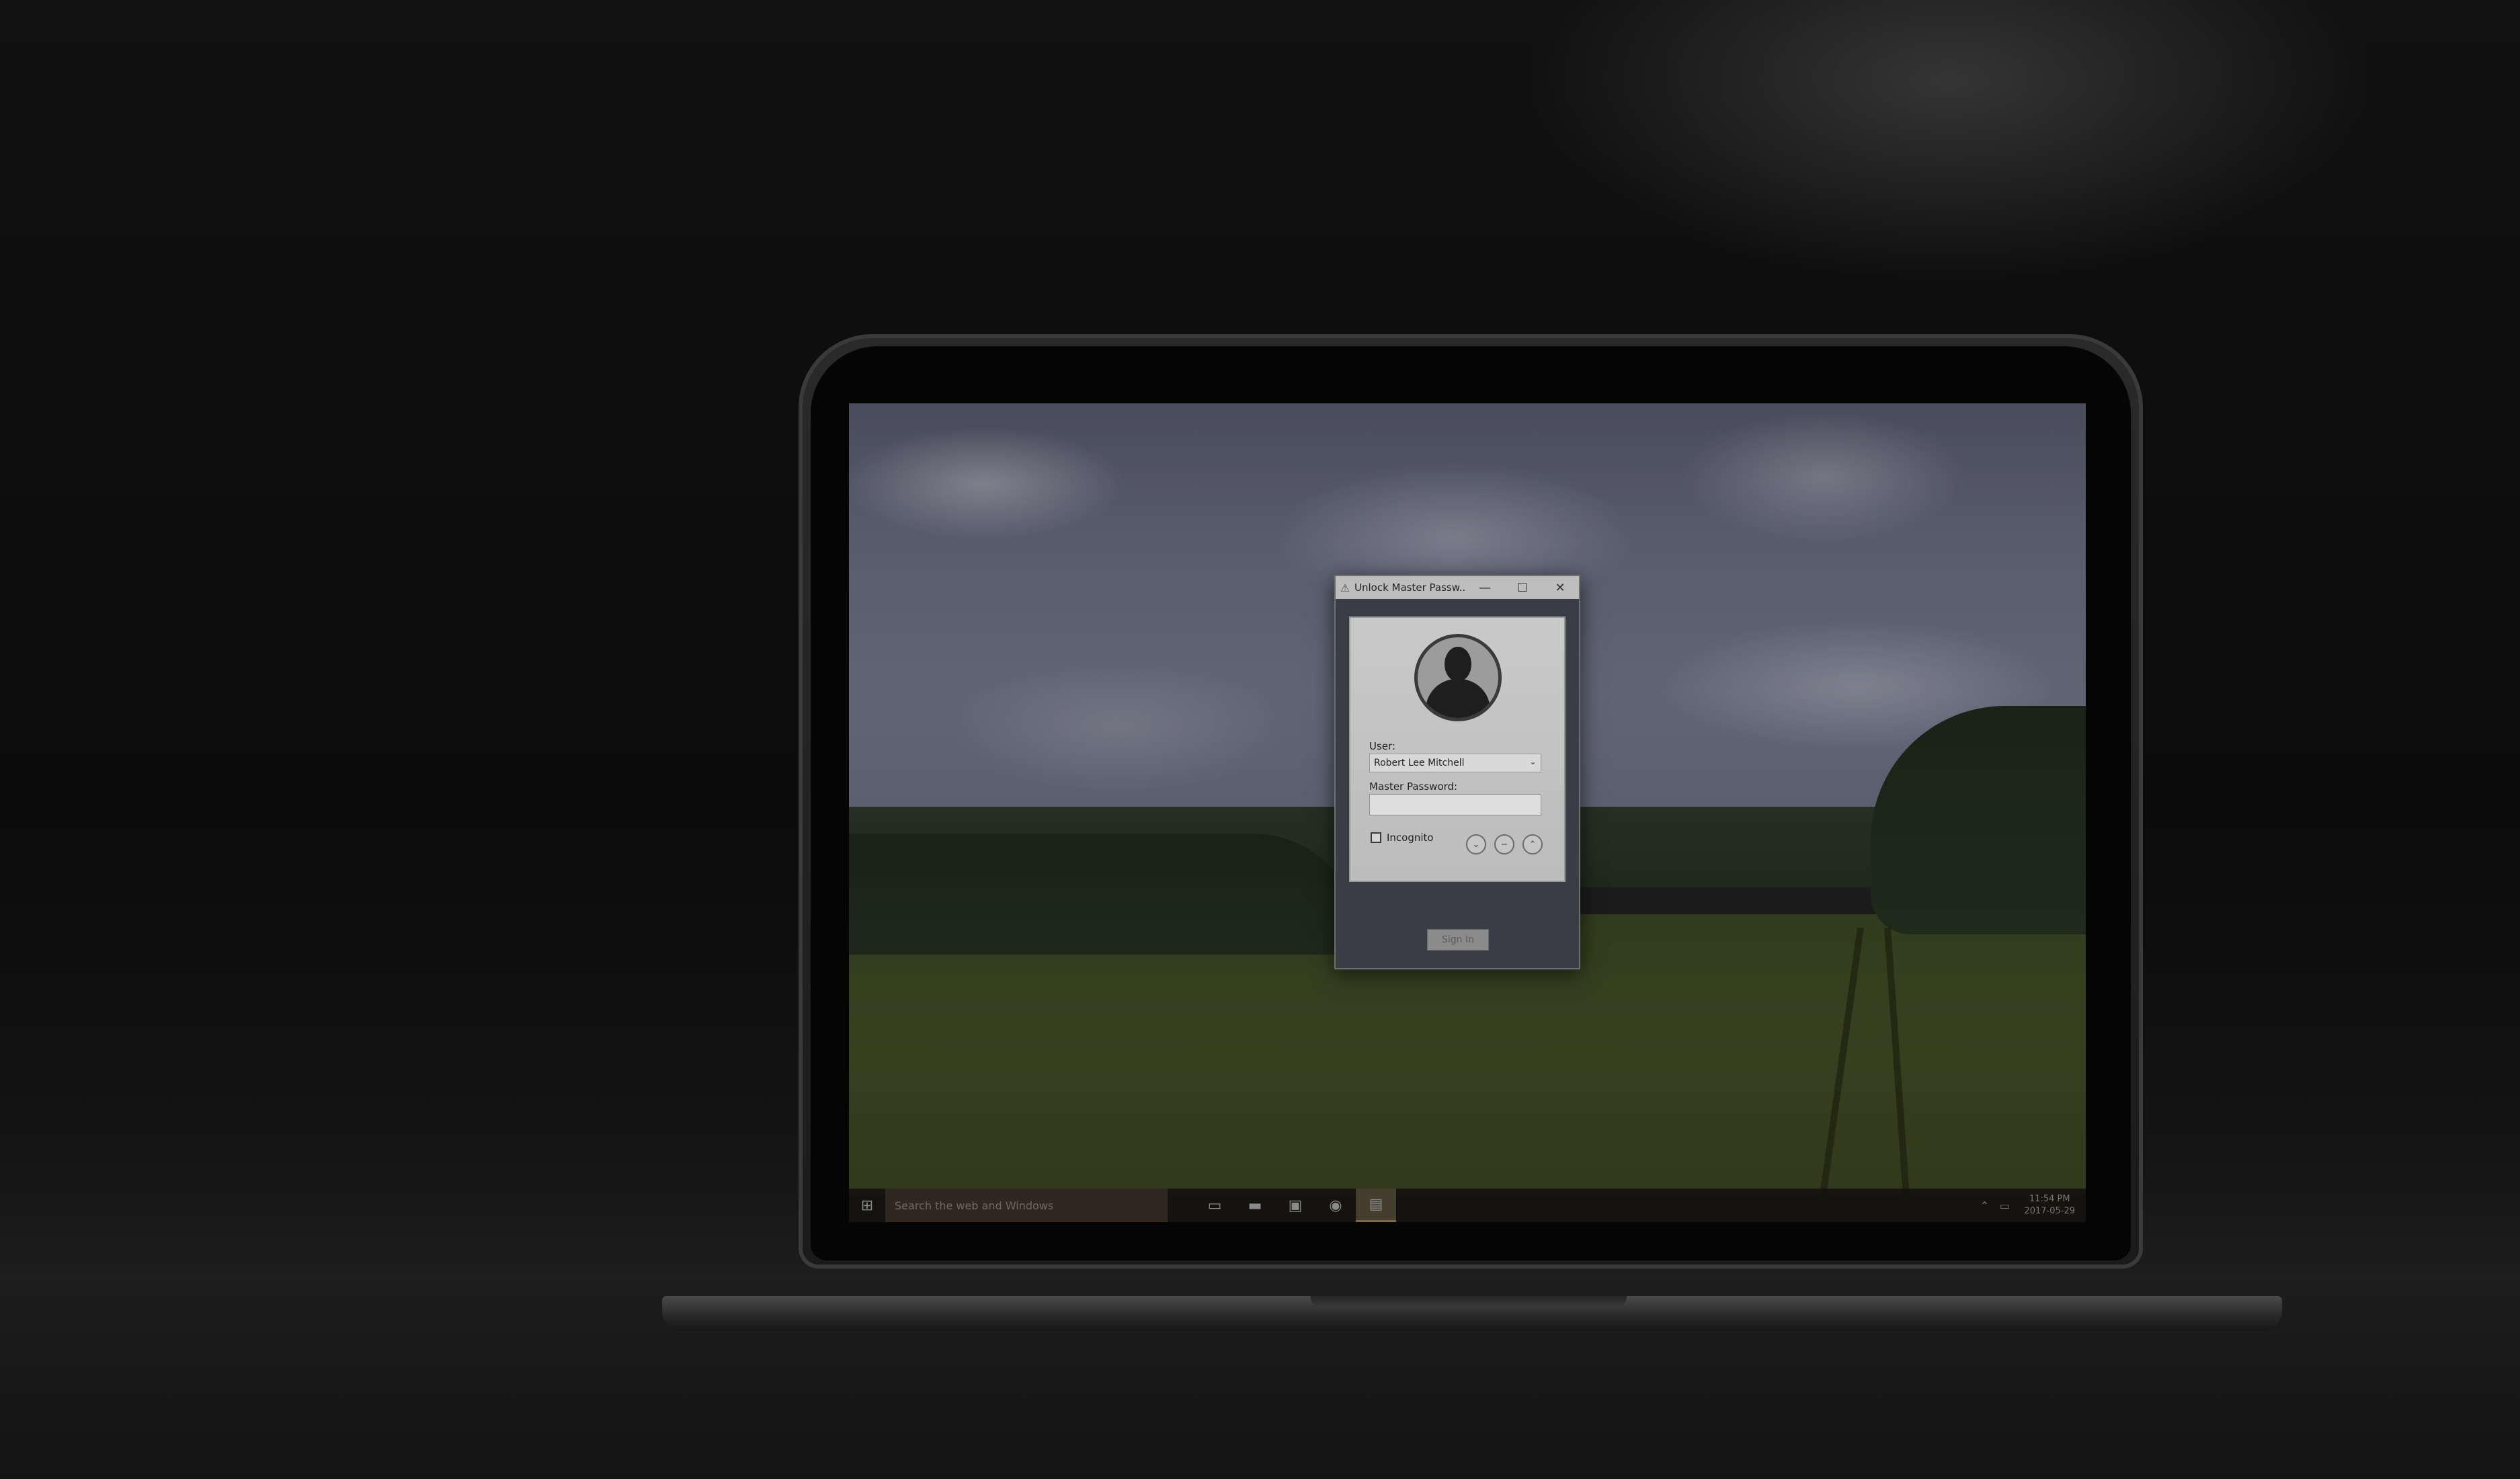 Image resolution: width=2520 pixels, height=1479 pixels. I want to click on terminal-icon: ▣, so click(1295, 1205).